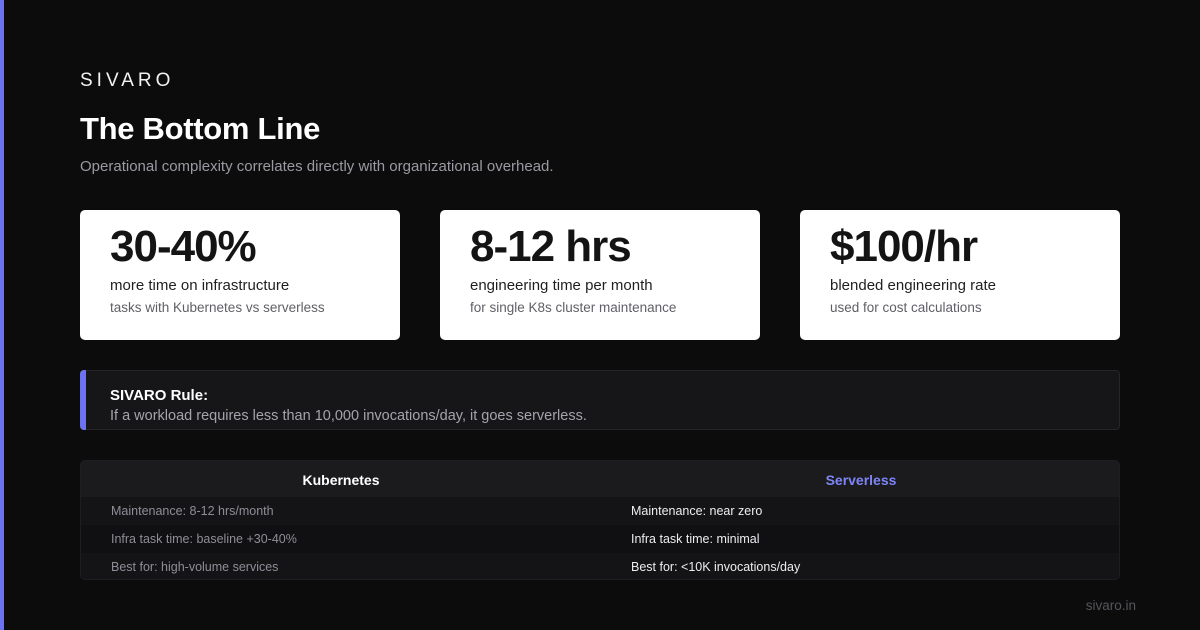 The image size is (1200, 630). What do you see at coordinates (217, 307) in the screenshot?
I see `stat-detail: tasks with Kubernetes vs serverless` at bounding box center [217, 307].